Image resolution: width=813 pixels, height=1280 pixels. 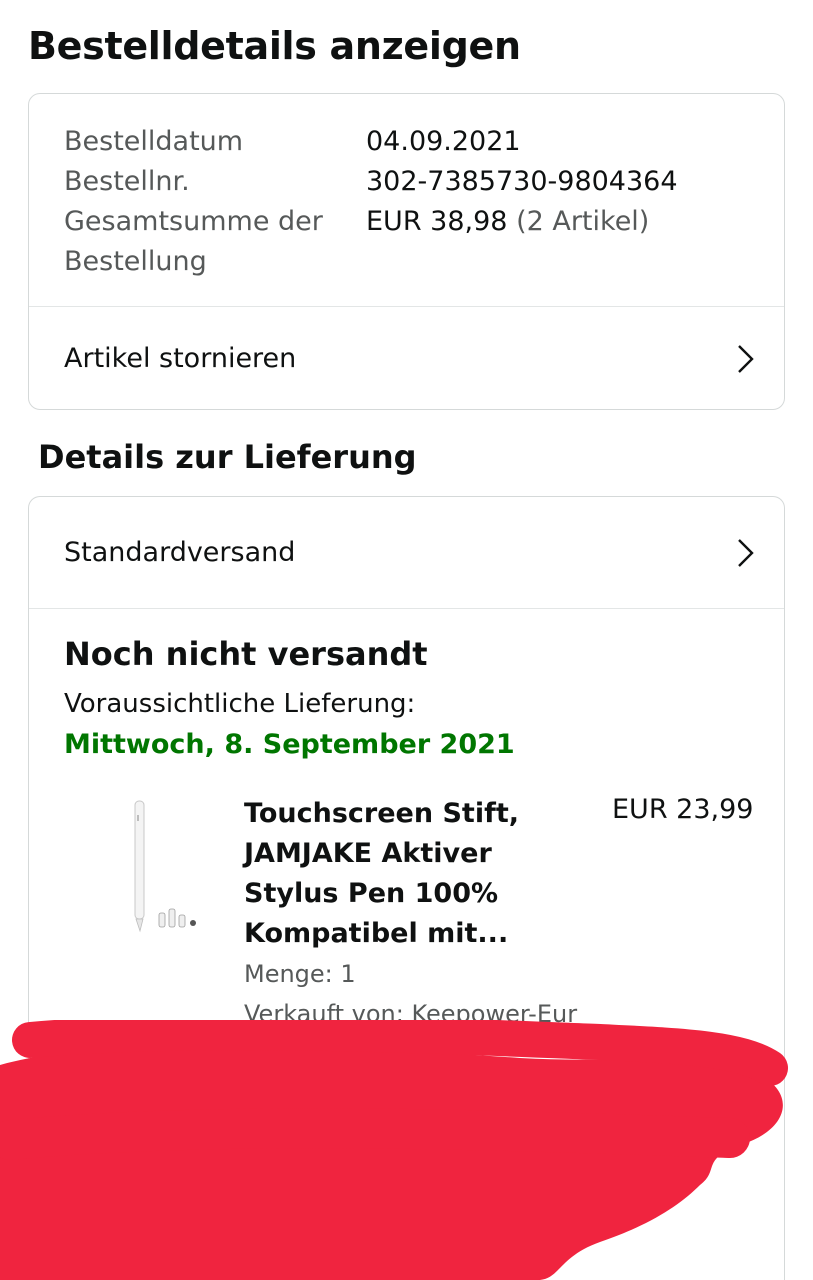 What do you see at coordinates (583, 221) in the screenshot?
I see `order-total-items: (2 Artikel)` at bounding box center [583, 221].